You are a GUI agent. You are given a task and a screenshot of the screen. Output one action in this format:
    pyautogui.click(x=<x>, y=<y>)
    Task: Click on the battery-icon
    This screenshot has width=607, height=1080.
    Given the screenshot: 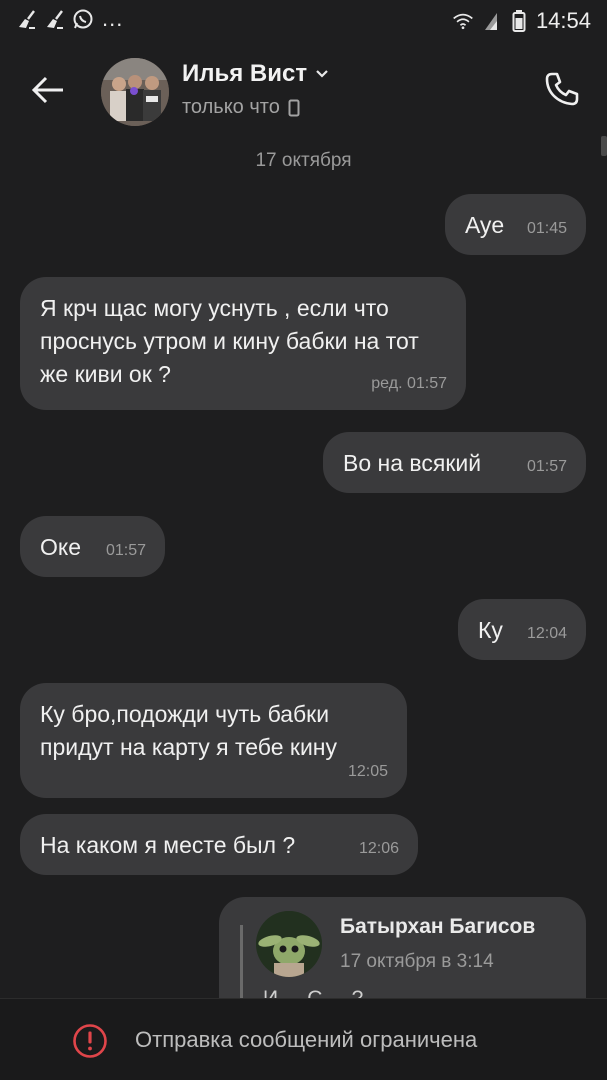 What is the action you would take?
    pyautogui.click(x=519, y=21)
    